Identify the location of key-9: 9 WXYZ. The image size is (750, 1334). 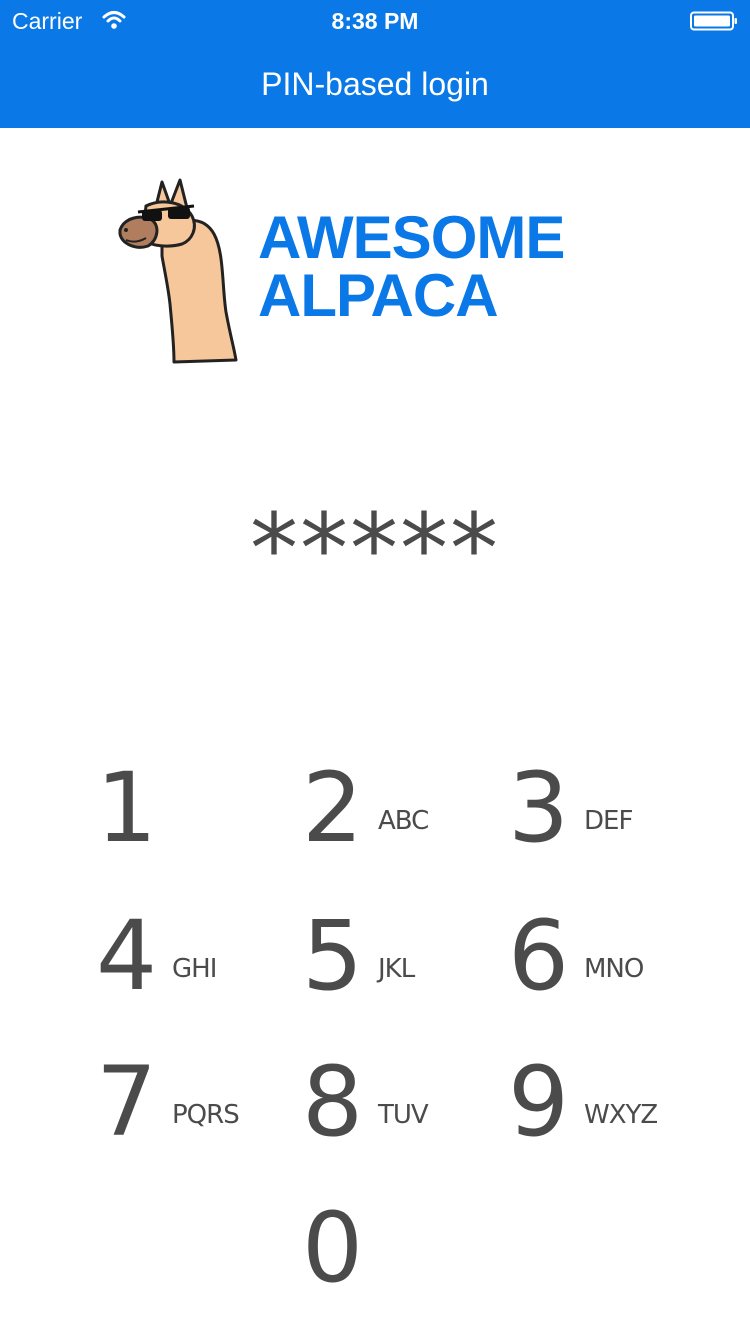
(603, 1107).